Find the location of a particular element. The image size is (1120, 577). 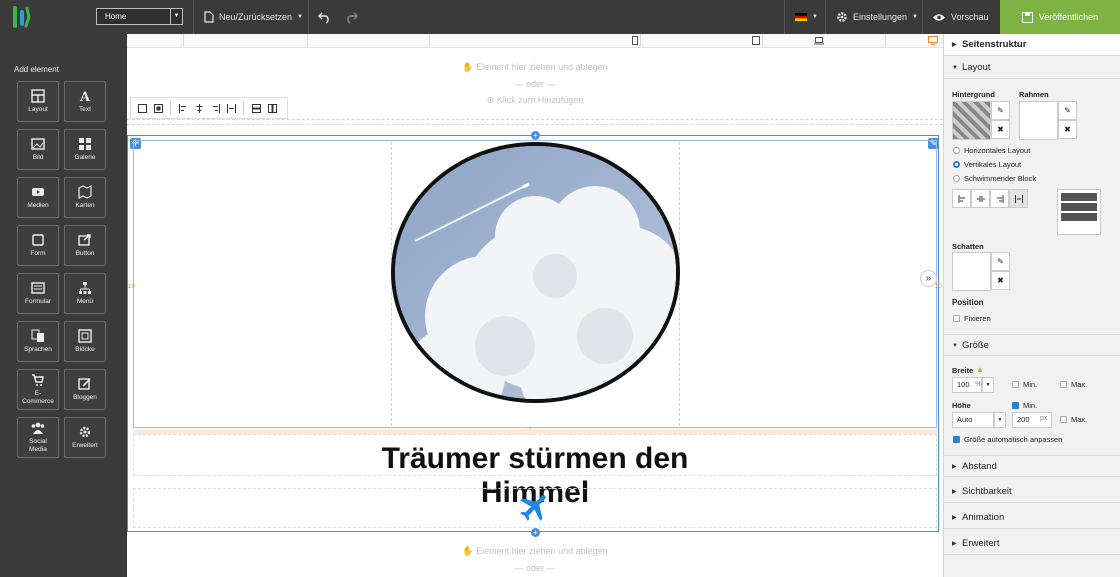

add-advanced-button: Erweitert is located at coordinates (85, 437).